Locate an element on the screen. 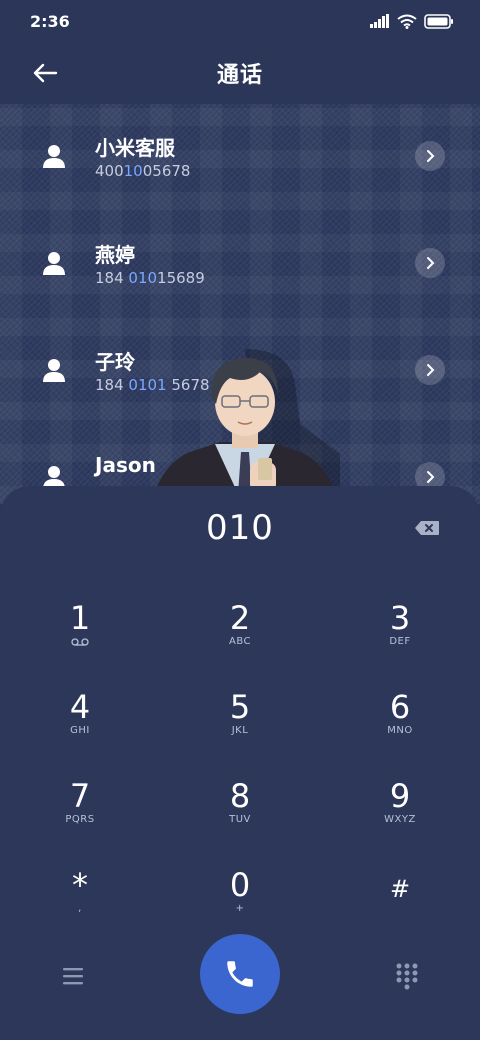 The width and height of the screenshot is (480, 1040). signal-icon is located at coordinates (379, 21).